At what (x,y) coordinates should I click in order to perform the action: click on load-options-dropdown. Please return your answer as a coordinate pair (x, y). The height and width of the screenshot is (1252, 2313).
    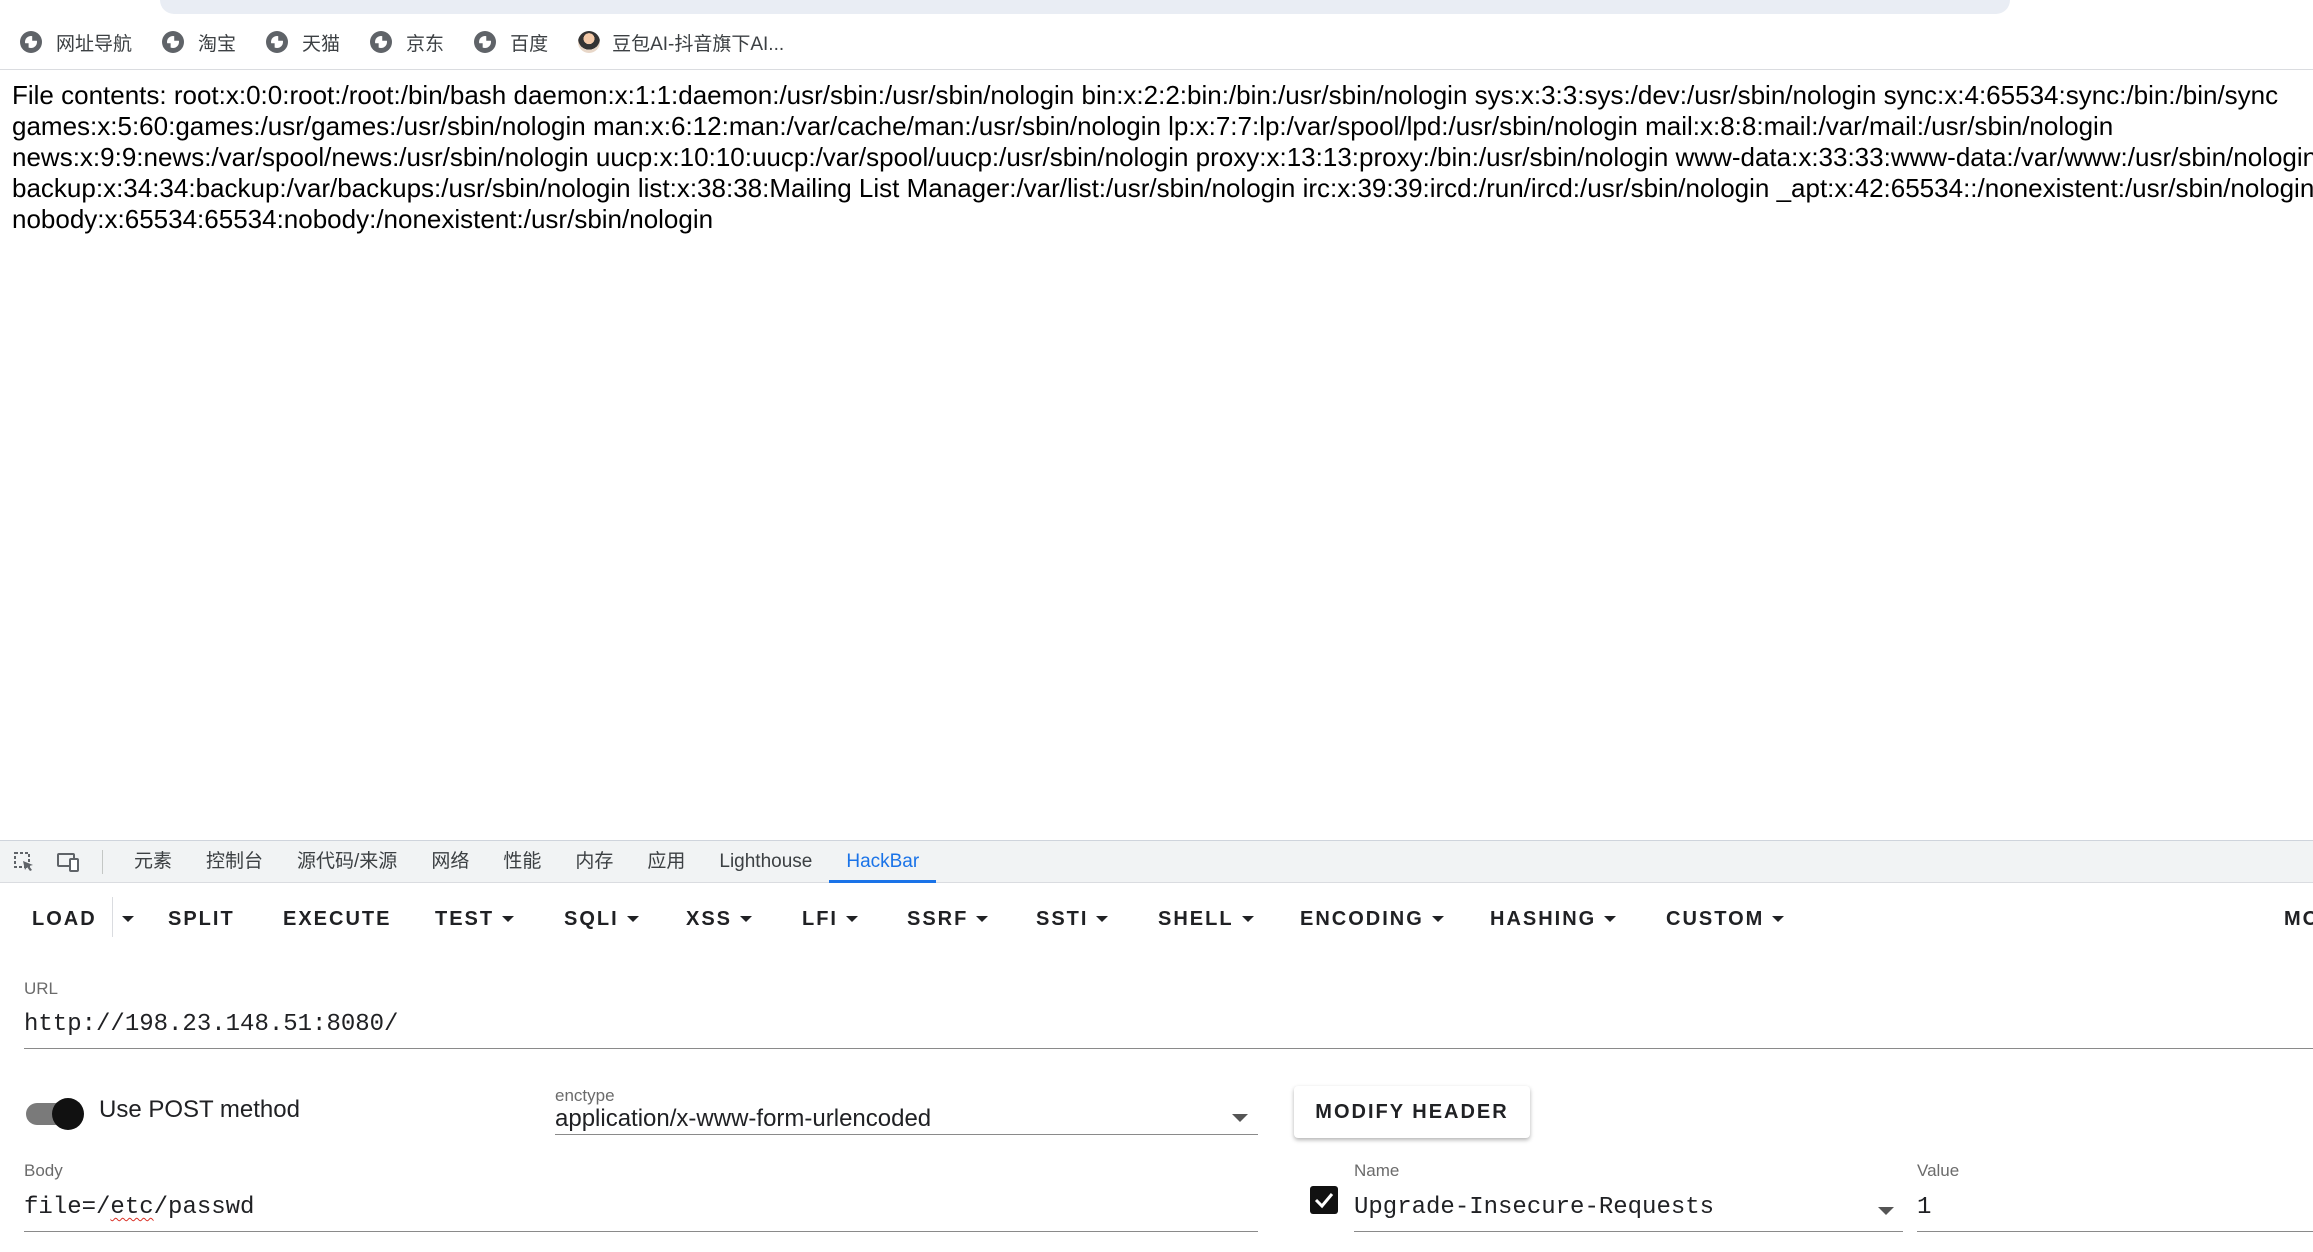
    Looking at the image, I should click on (128, 919).